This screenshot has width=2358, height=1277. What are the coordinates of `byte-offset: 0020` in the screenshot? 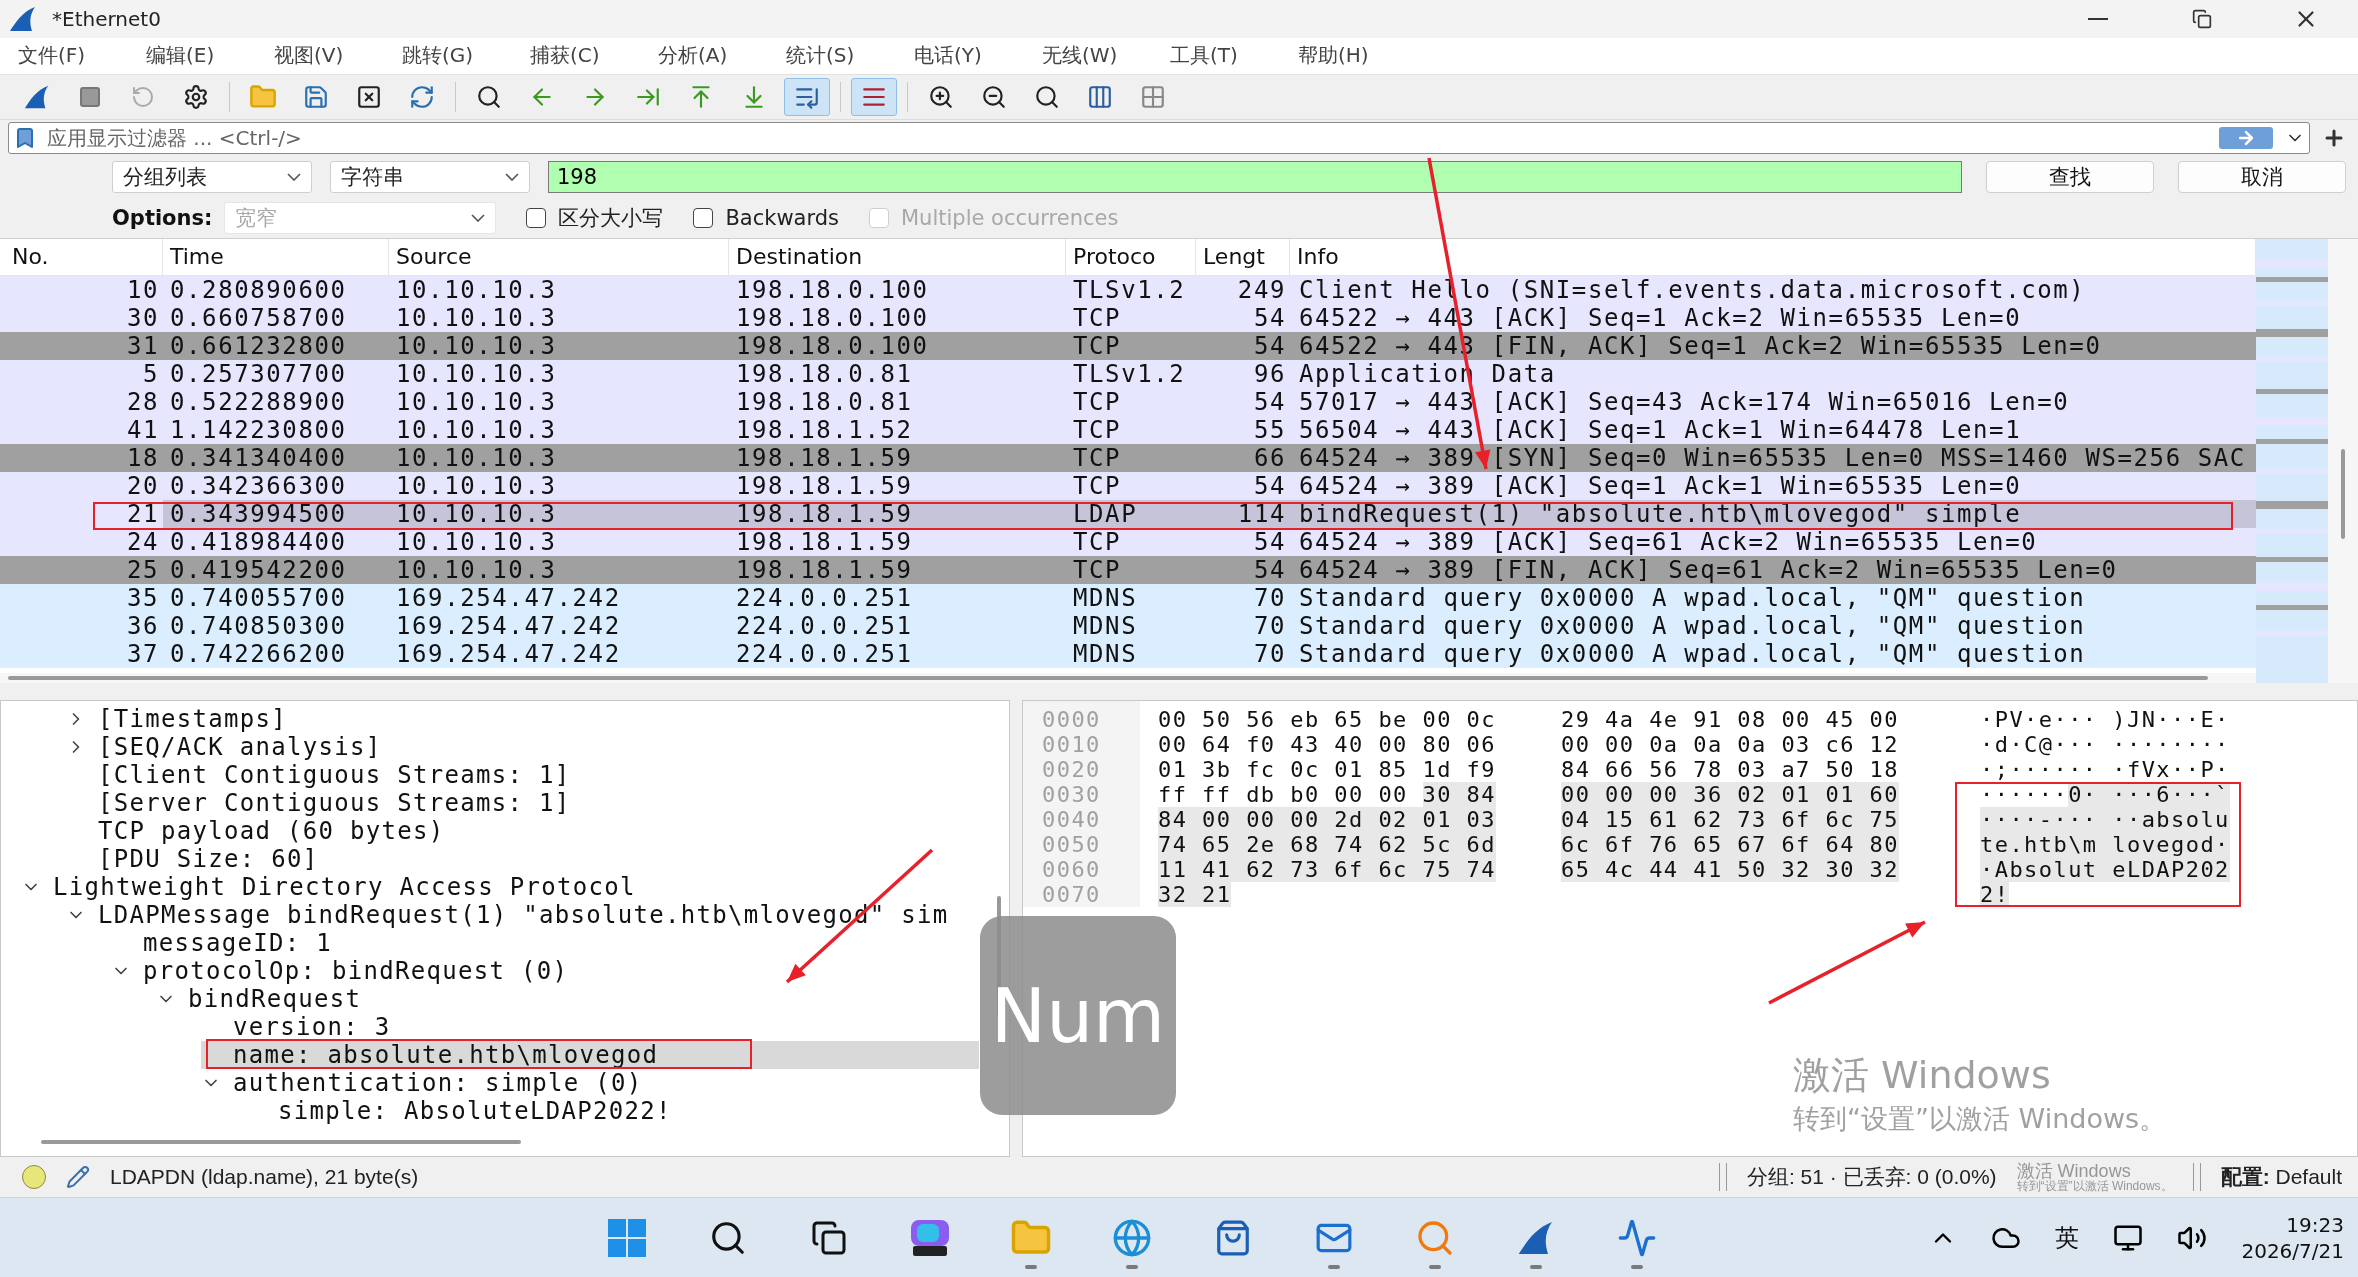 It's located at (1071, 770).